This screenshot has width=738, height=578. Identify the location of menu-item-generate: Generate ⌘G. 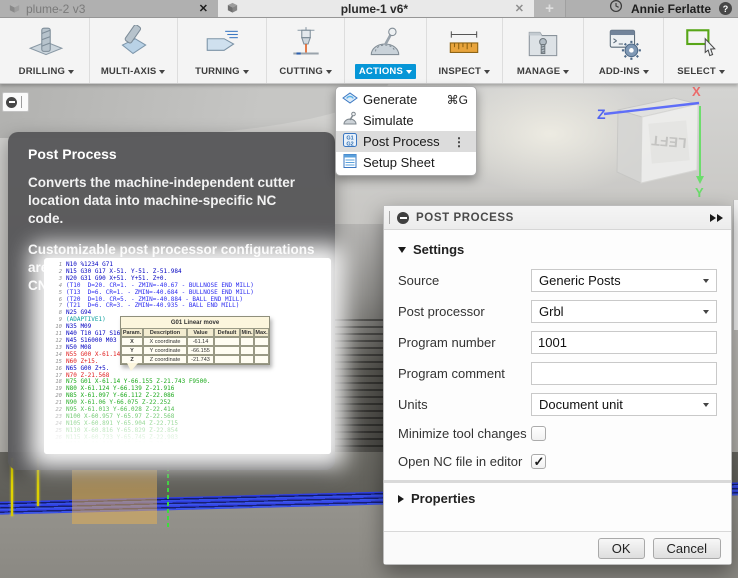
(406, 99).